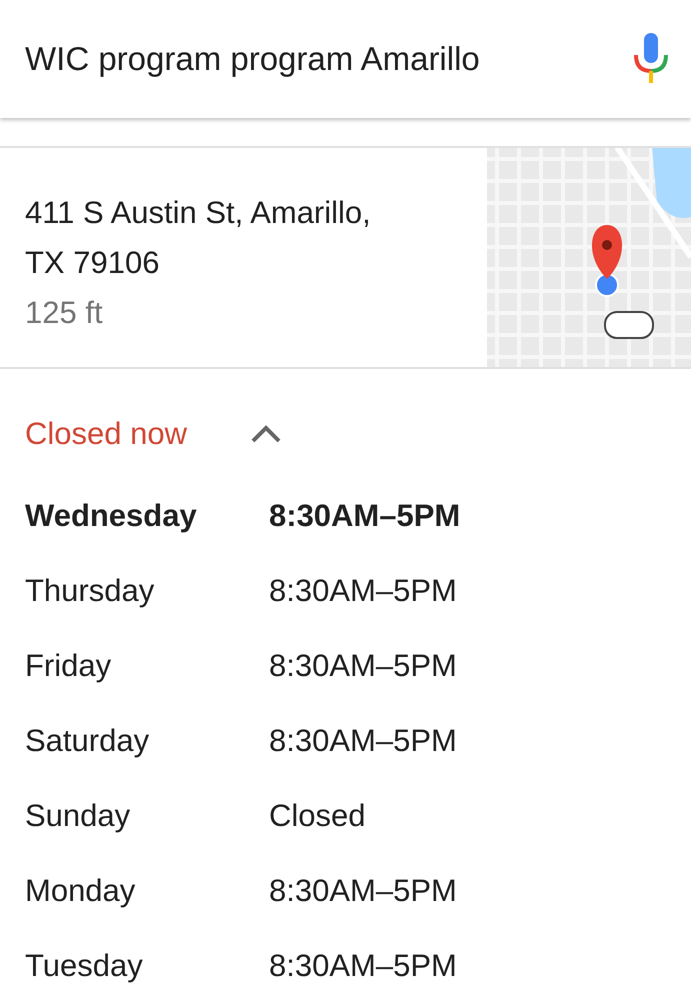 The width and height of the screenshot is (691, 1000). I want to click on day-label: Sunday, so click(78, 816).